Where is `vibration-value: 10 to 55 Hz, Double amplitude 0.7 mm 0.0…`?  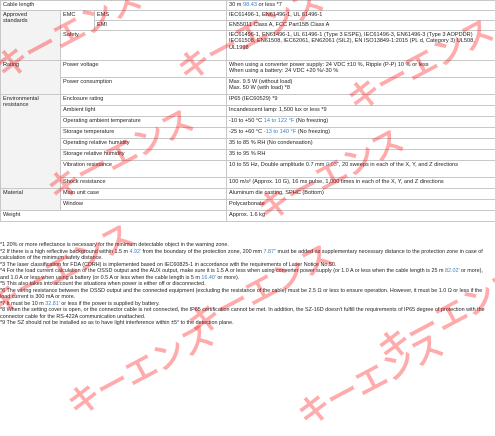
vibration-value: 10 to 55 Hz, Double amplitude 0.7 mm 0.0… is located at coordinates (361, 168).